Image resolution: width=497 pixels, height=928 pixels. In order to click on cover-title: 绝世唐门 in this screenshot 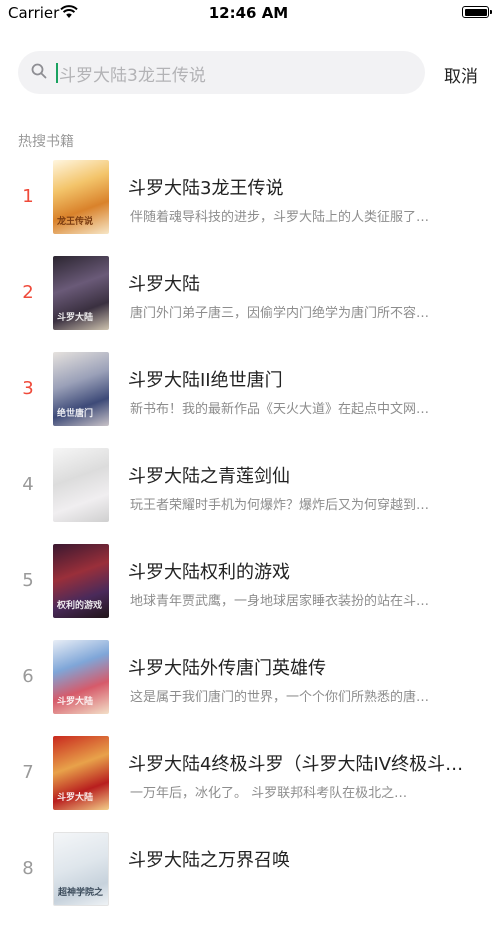, I will do `click(75, 414)`.